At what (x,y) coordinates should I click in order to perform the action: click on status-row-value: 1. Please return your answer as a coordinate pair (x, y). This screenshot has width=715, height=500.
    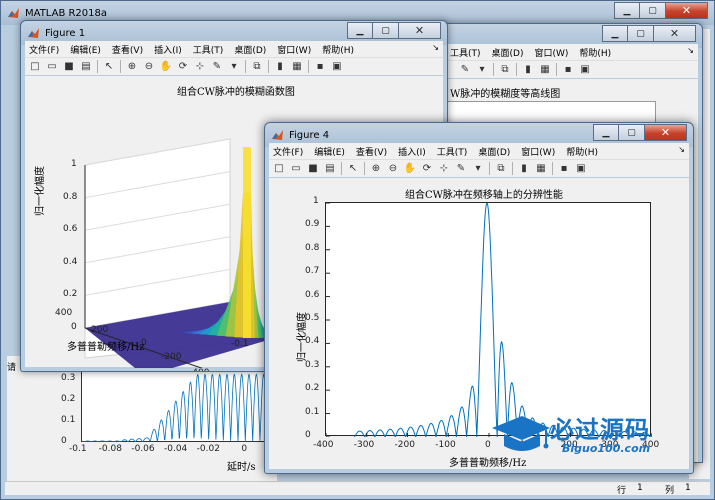
    Looking at the image, I should click on (640, 488).